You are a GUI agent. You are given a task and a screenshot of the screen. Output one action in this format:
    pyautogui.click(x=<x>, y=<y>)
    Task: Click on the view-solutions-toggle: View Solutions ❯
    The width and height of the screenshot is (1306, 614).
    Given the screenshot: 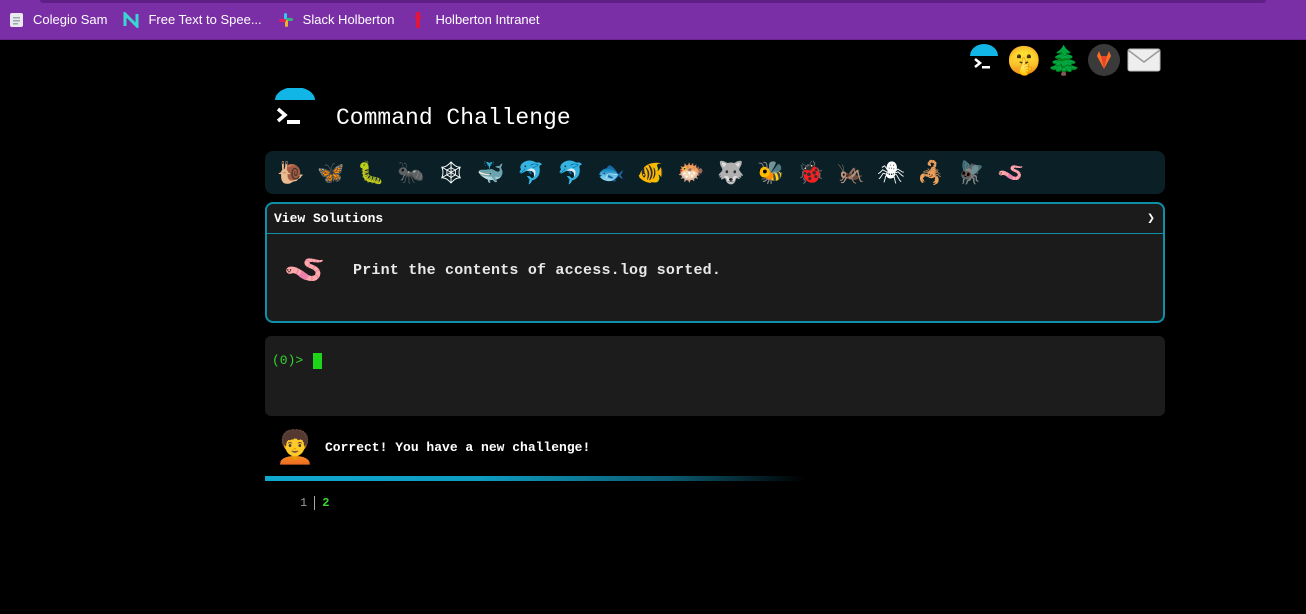 What is the action you would take?
    pyautogui.click(x=715, y=219)
    